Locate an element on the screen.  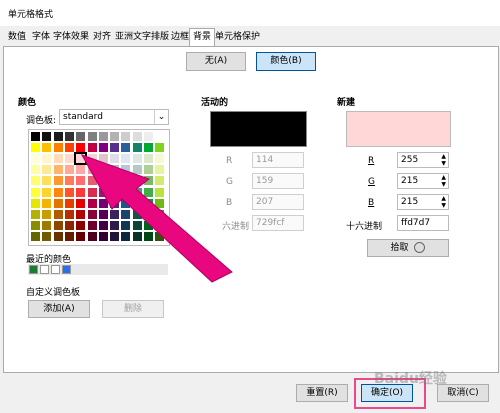
new-hex-field: ffd7d7 is located at coordinates (423, 223).